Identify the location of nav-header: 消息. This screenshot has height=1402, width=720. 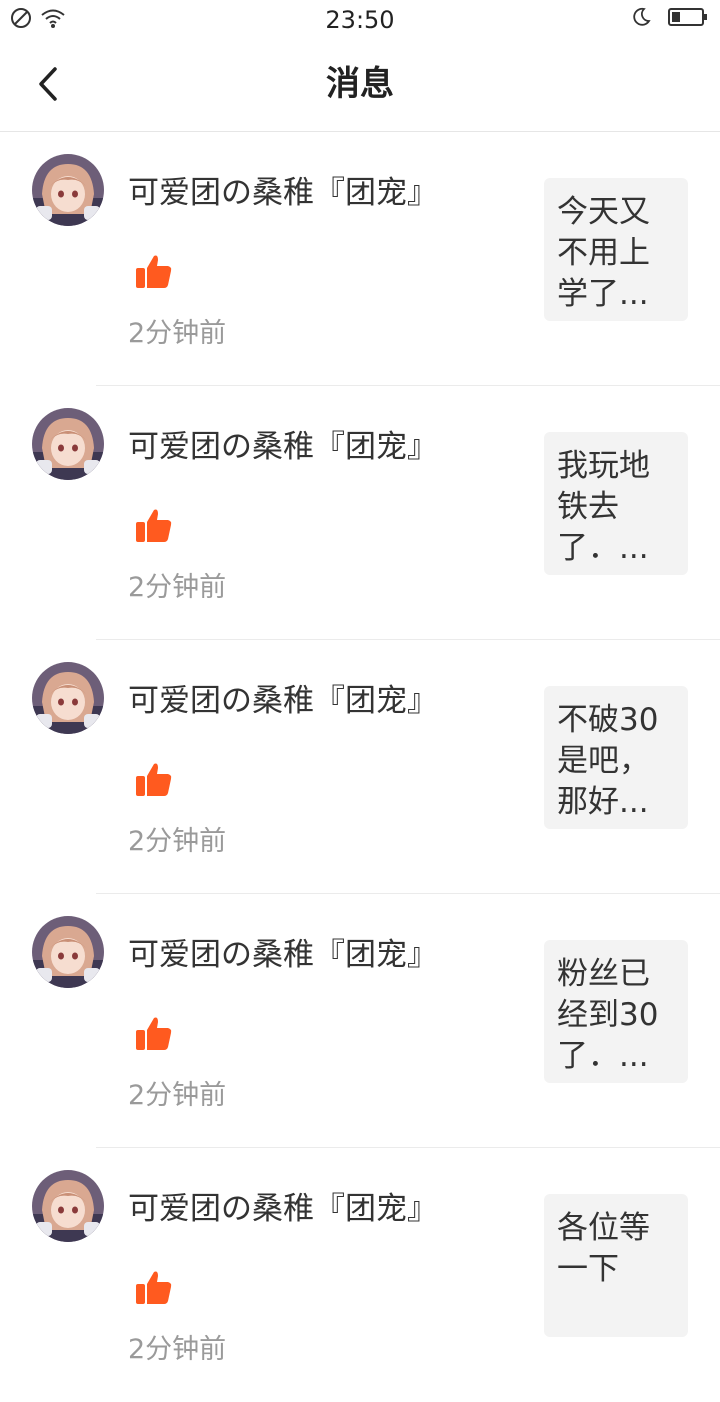
(360, 86).